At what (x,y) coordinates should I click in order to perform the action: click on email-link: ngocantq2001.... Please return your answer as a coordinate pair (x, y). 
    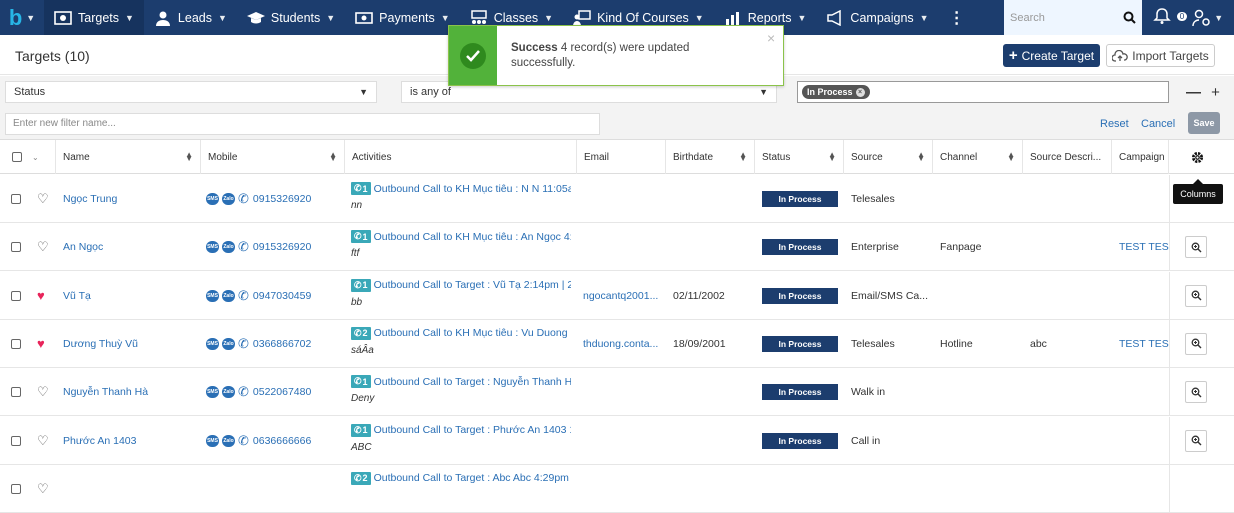
    Looking at the image, I should click on (620, 296).